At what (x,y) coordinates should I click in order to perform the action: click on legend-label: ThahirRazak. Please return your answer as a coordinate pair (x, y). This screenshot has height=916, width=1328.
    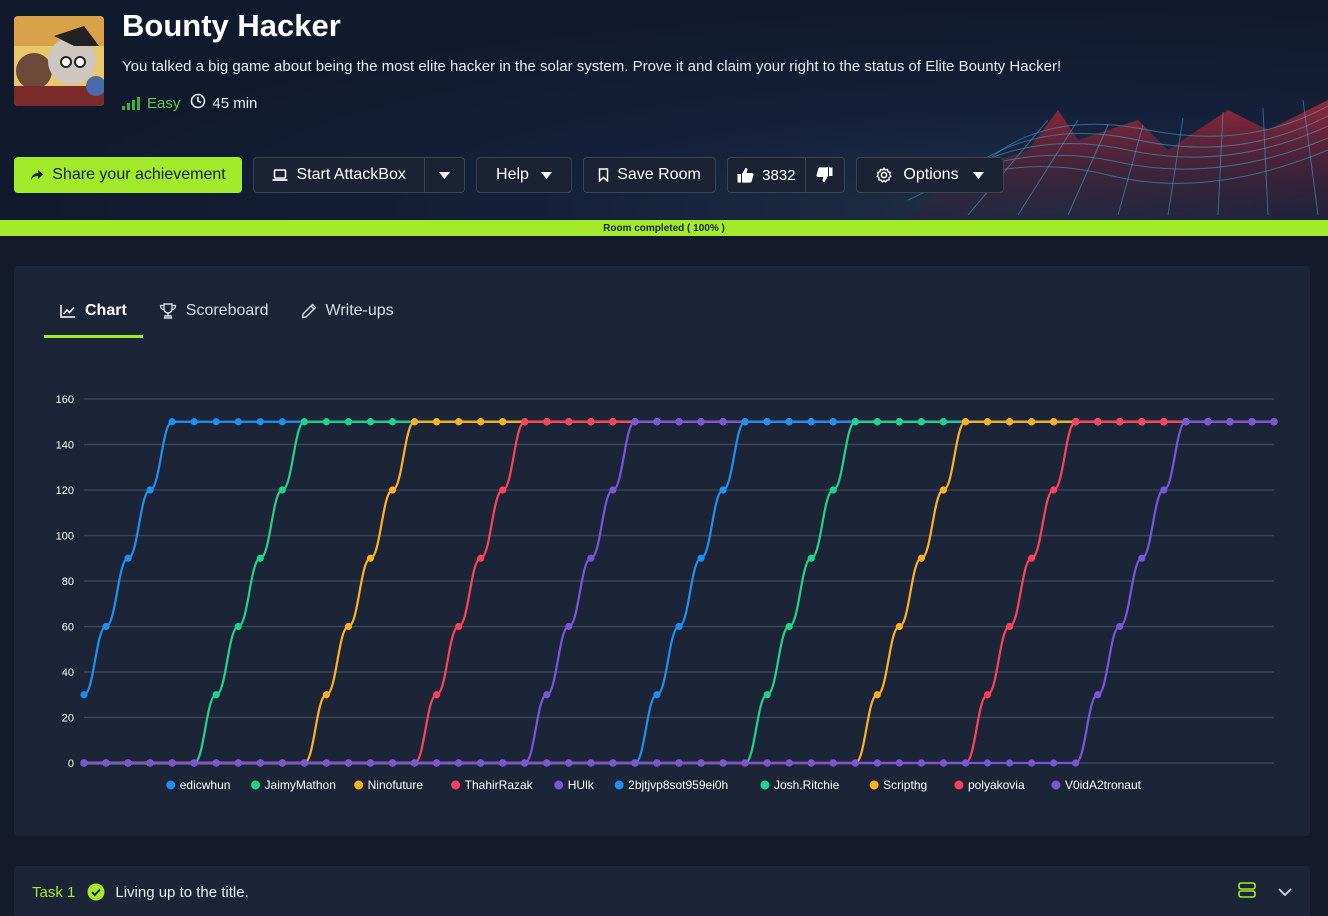
    Looking at the image, I should click on (499, 785).